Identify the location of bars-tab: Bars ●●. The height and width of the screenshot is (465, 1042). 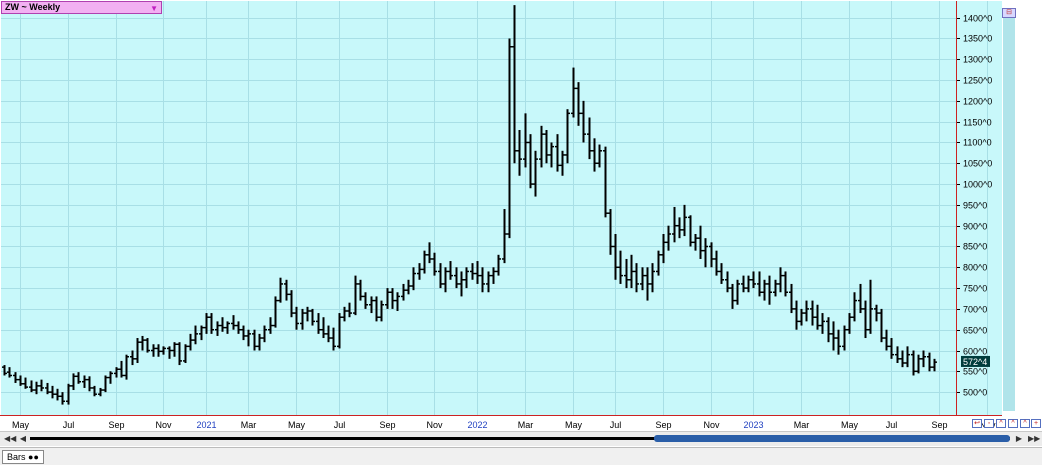
(23, 457).